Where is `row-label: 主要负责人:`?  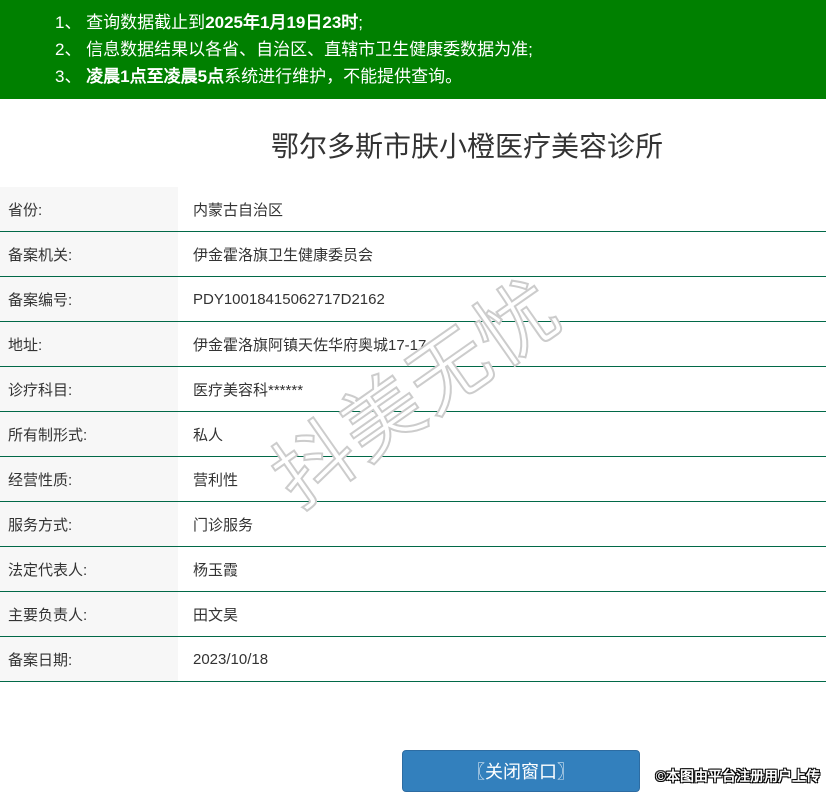 row-label: 主要负责人: is located at coordinates (89, 614).